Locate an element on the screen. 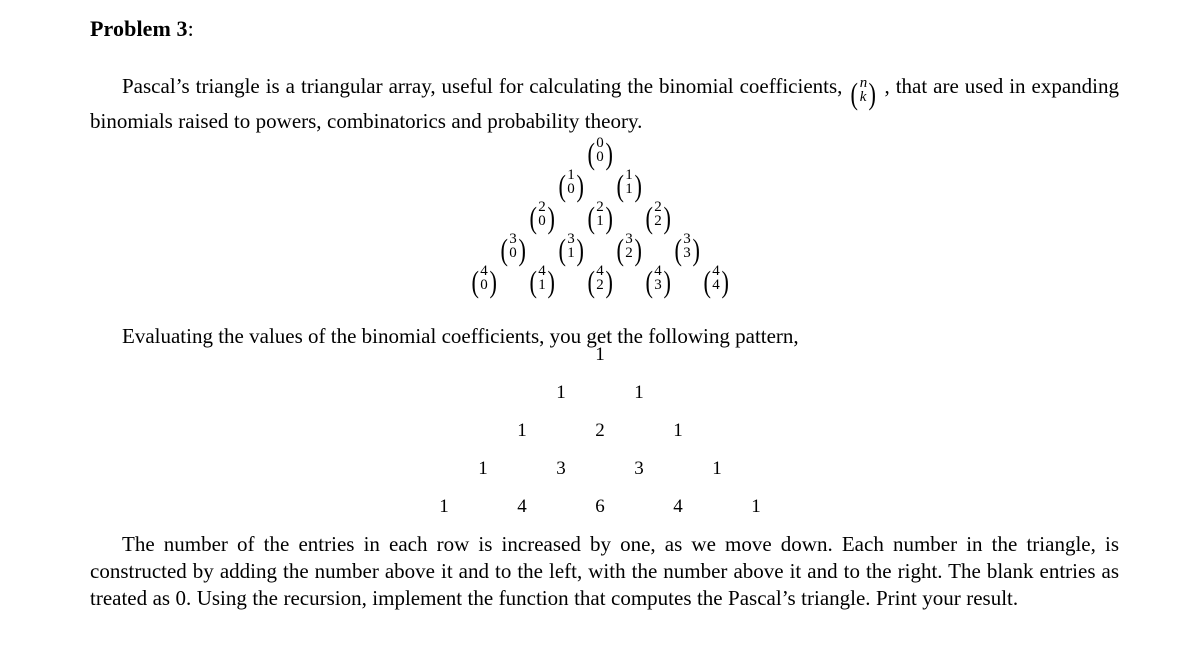 This screenshot has height=672, width=1200. binomial-coefficient: (3 1) is located at coordinates (571, 249).